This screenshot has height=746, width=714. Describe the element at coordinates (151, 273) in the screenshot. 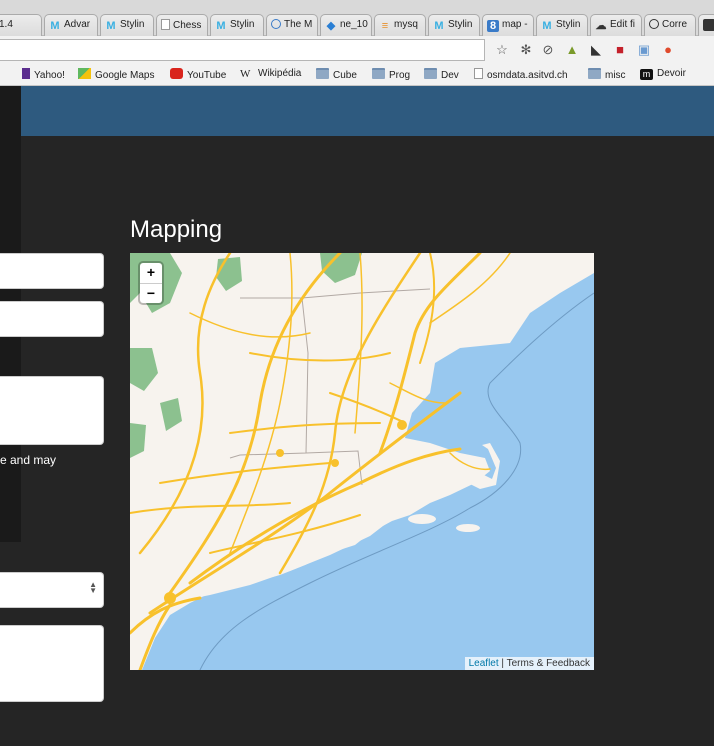

I see `zoom-in-button: +` at that location.